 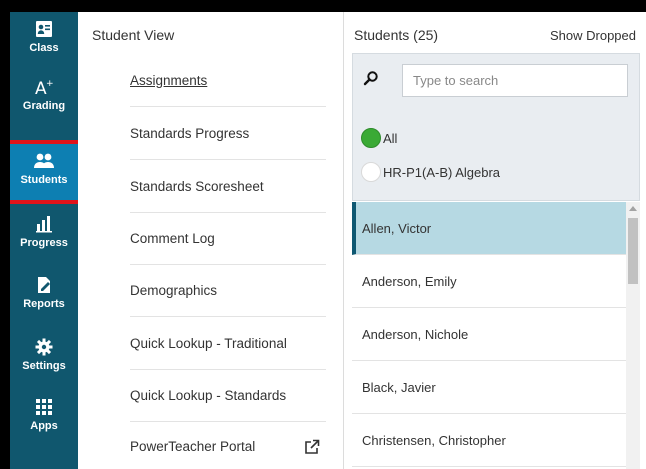 I want to click on gear-icon, so click(x=44, y=347).